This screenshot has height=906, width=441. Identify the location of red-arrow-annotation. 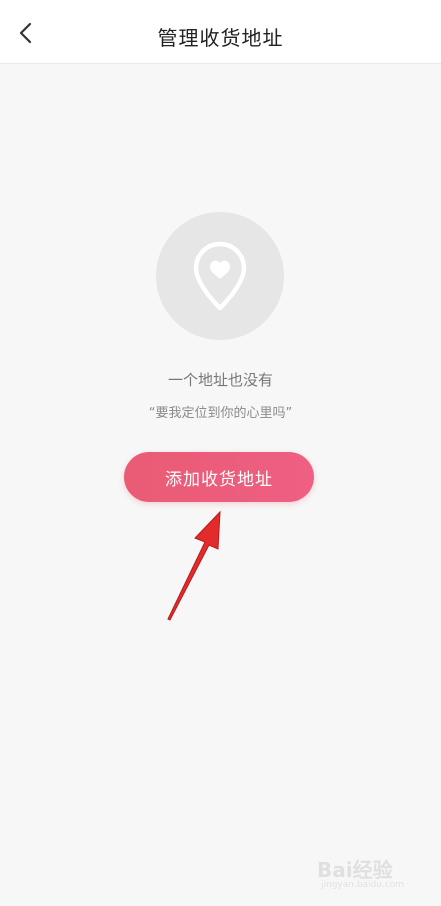
(194, 565).